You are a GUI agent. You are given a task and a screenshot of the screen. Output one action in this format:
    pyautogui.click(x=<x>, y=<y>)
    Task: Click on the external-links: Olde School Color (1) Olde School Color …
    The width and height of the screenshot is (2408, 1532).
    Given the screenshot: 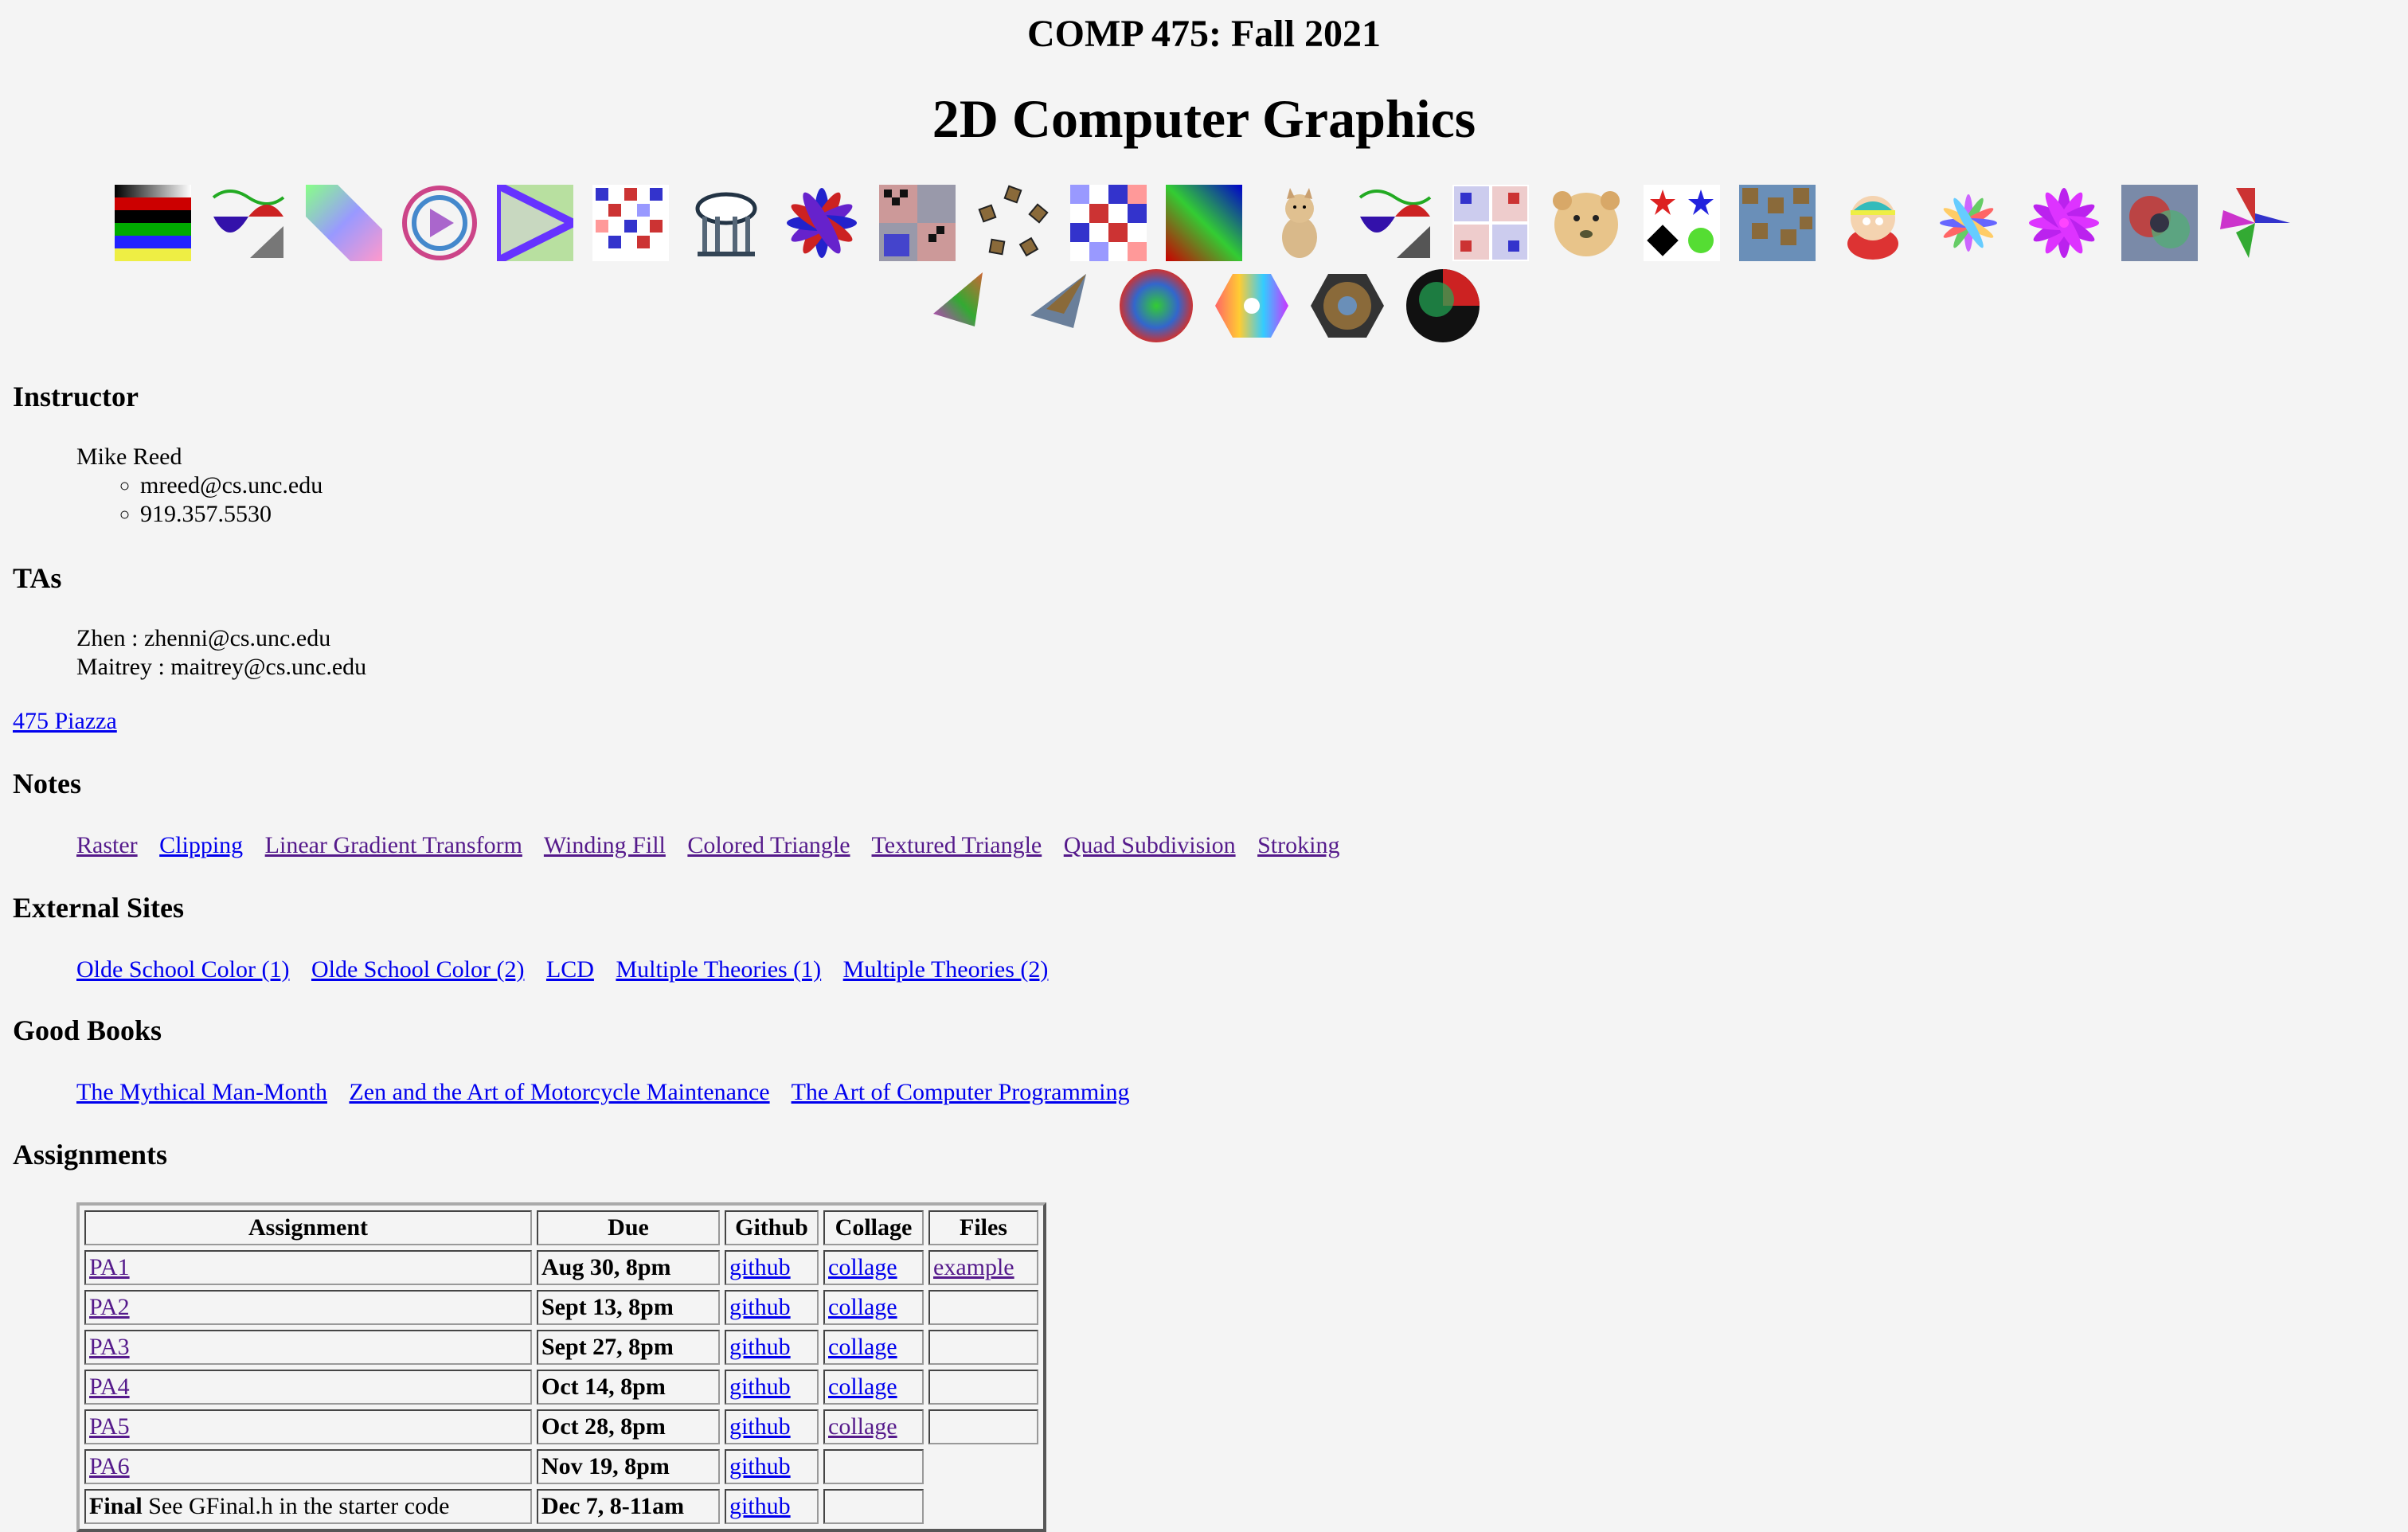 What is the action you would take?
    pyautogui.click(x=570, y=970)
    